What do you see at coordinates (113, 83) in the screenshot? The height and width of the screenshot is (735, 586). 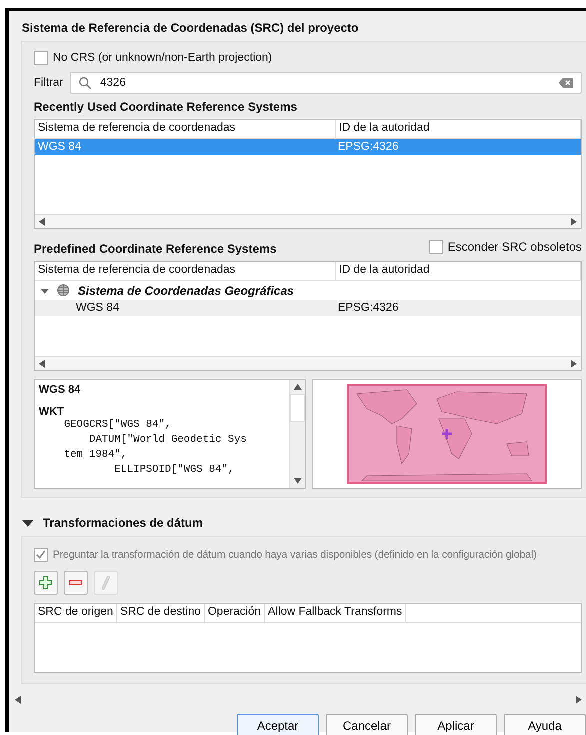 I see `filter-value: 4326` at bounding box center [113, 83].